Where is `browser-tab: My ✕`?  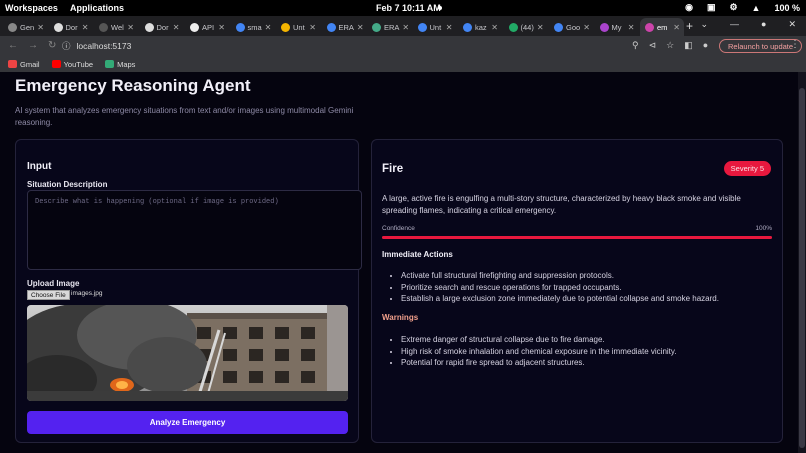 browser-tab: My ✕ is located at coordinates (617, 27).